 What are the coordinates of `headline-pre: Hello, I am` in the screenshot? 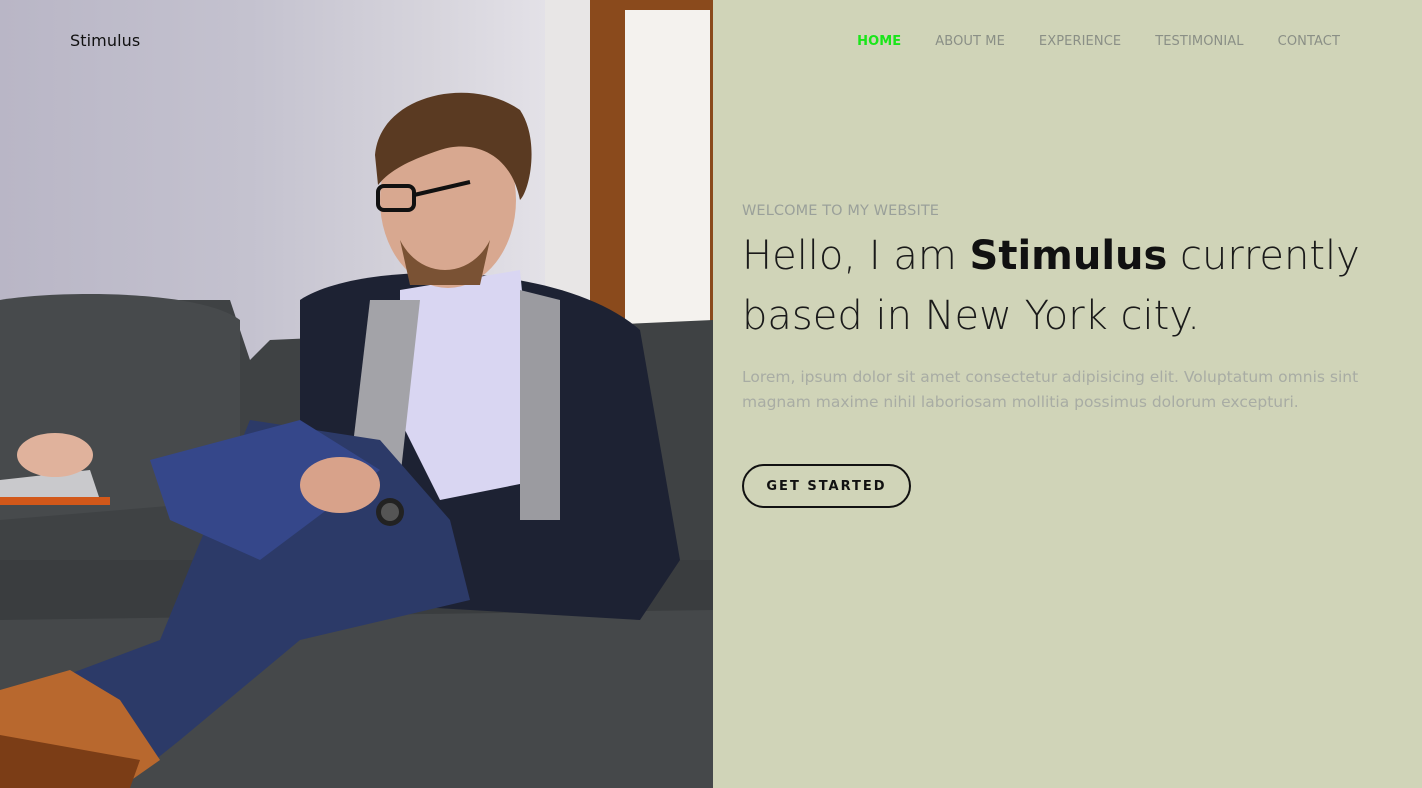 It's located at (856, 256).